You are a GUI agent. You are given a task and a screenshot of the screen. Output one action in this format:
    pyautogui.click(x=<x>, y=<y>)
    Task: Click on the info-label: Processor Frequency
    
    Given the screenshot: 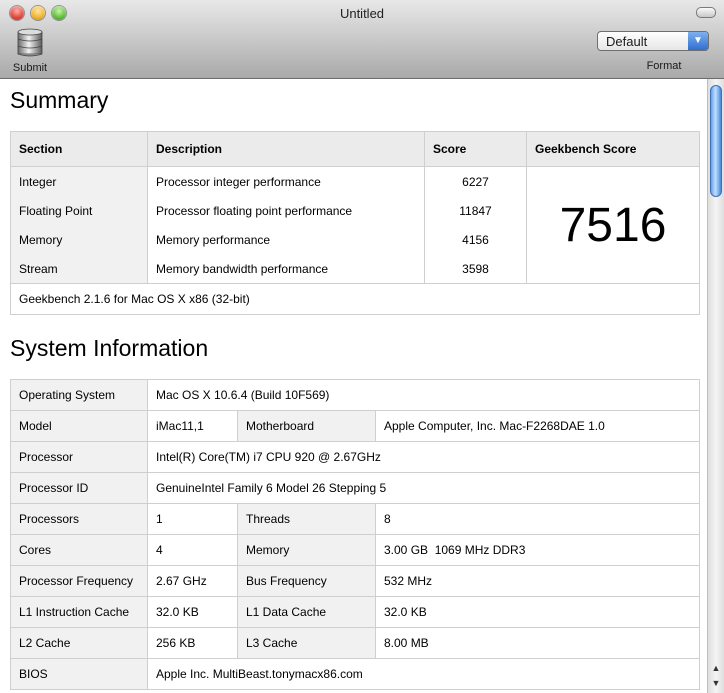 What is the action you would take?
    pyautogui.click(x=79, y=581)
    